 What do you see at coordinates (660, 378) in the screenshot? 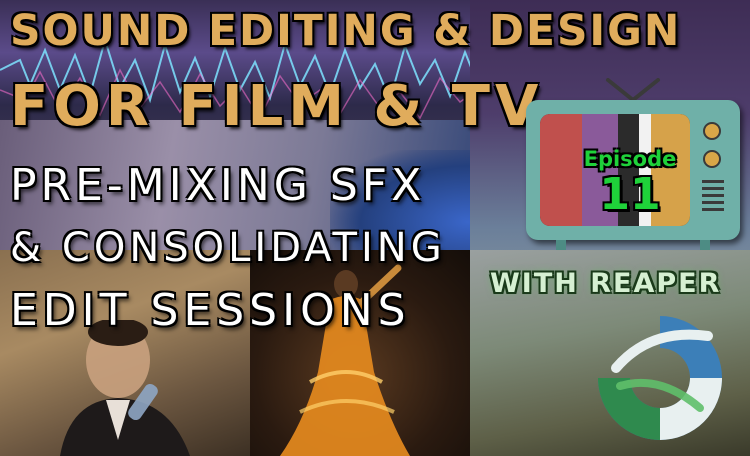
I see `reaper-logo-icon` at bounding box center [660, 378].